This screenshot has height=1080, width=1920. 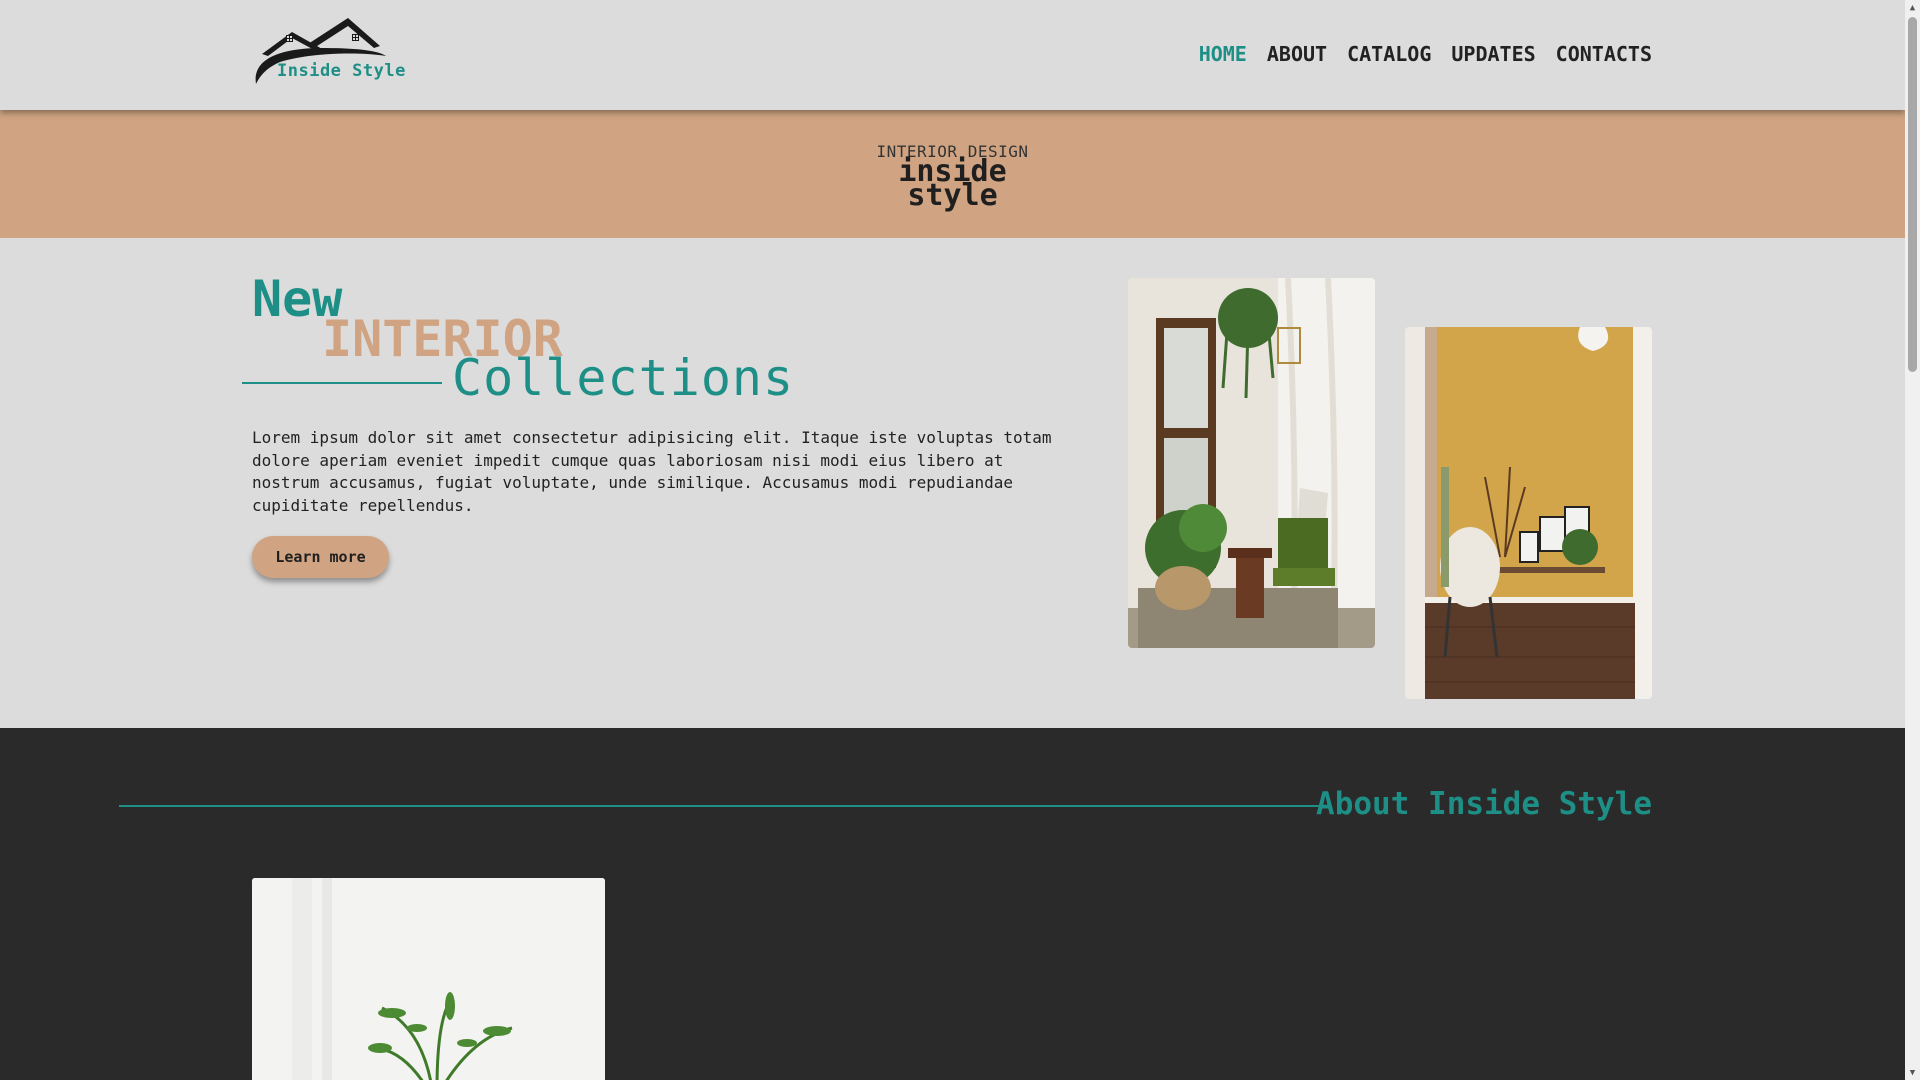 I want to click on interior-photo-mirror, so click(x=1251, y=463).